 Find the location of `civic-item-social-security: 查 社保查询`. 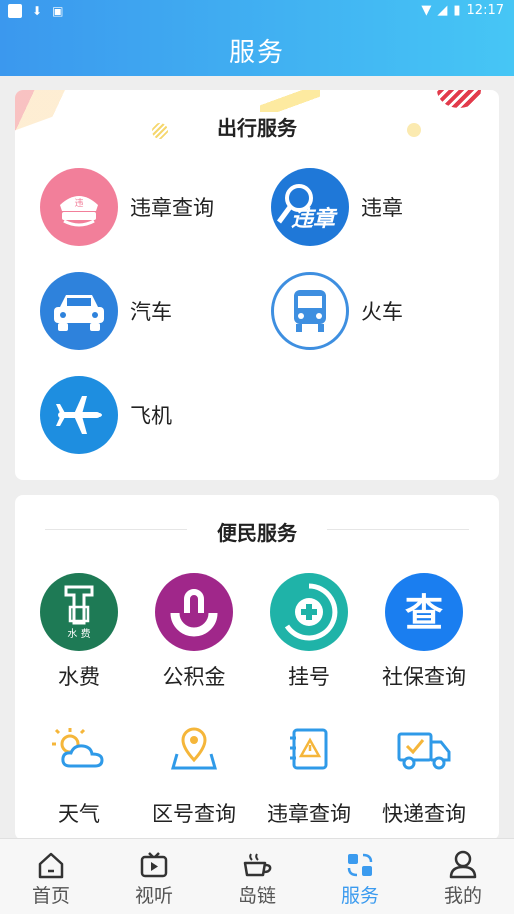

civic-item-social-security: 查 社保查询 is located at coordinates (424, 632).